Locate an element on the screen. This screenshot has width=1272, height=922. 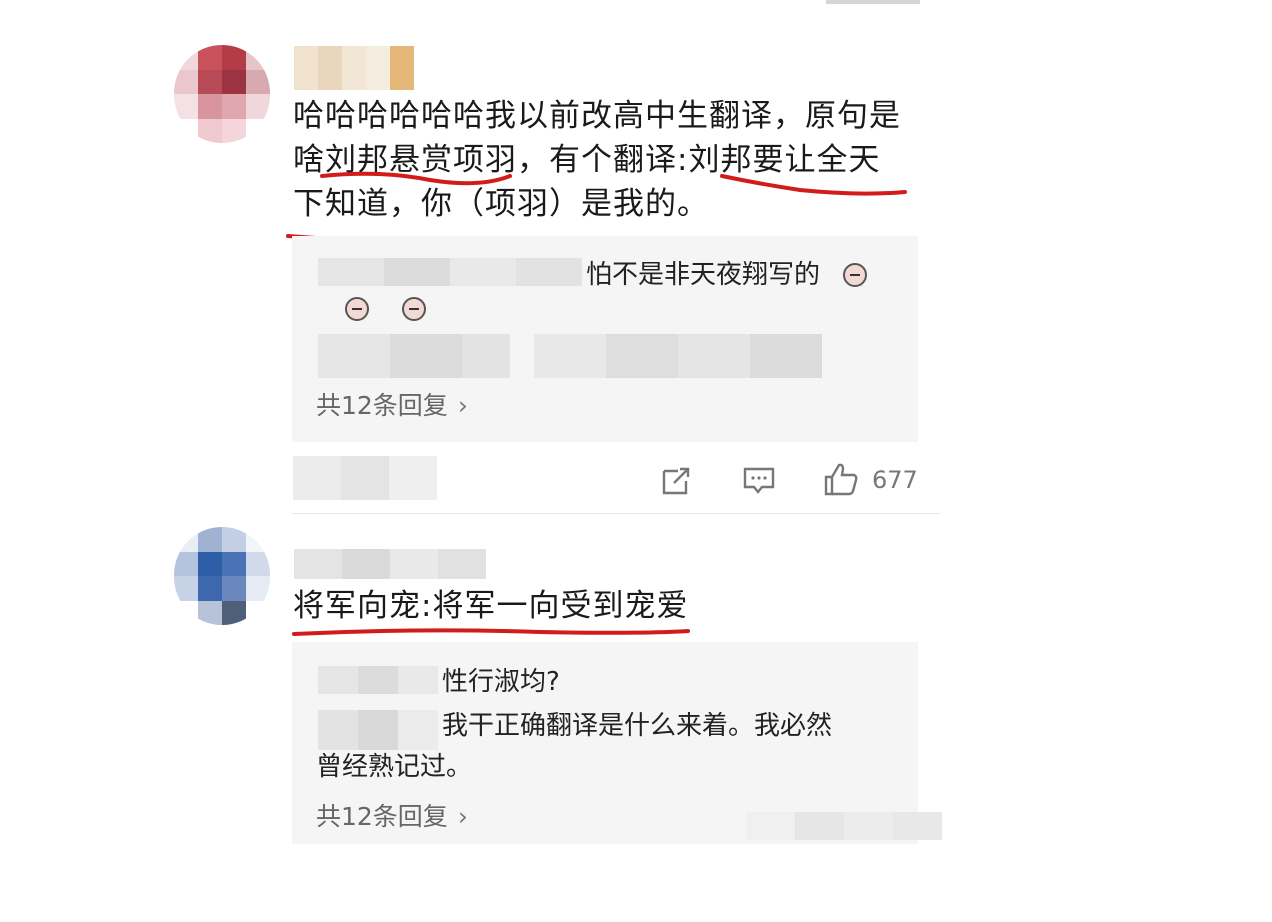
reply-text-line-1: 我干正确翻译是什么来着。我必然 is located at coordinates (637, 726).